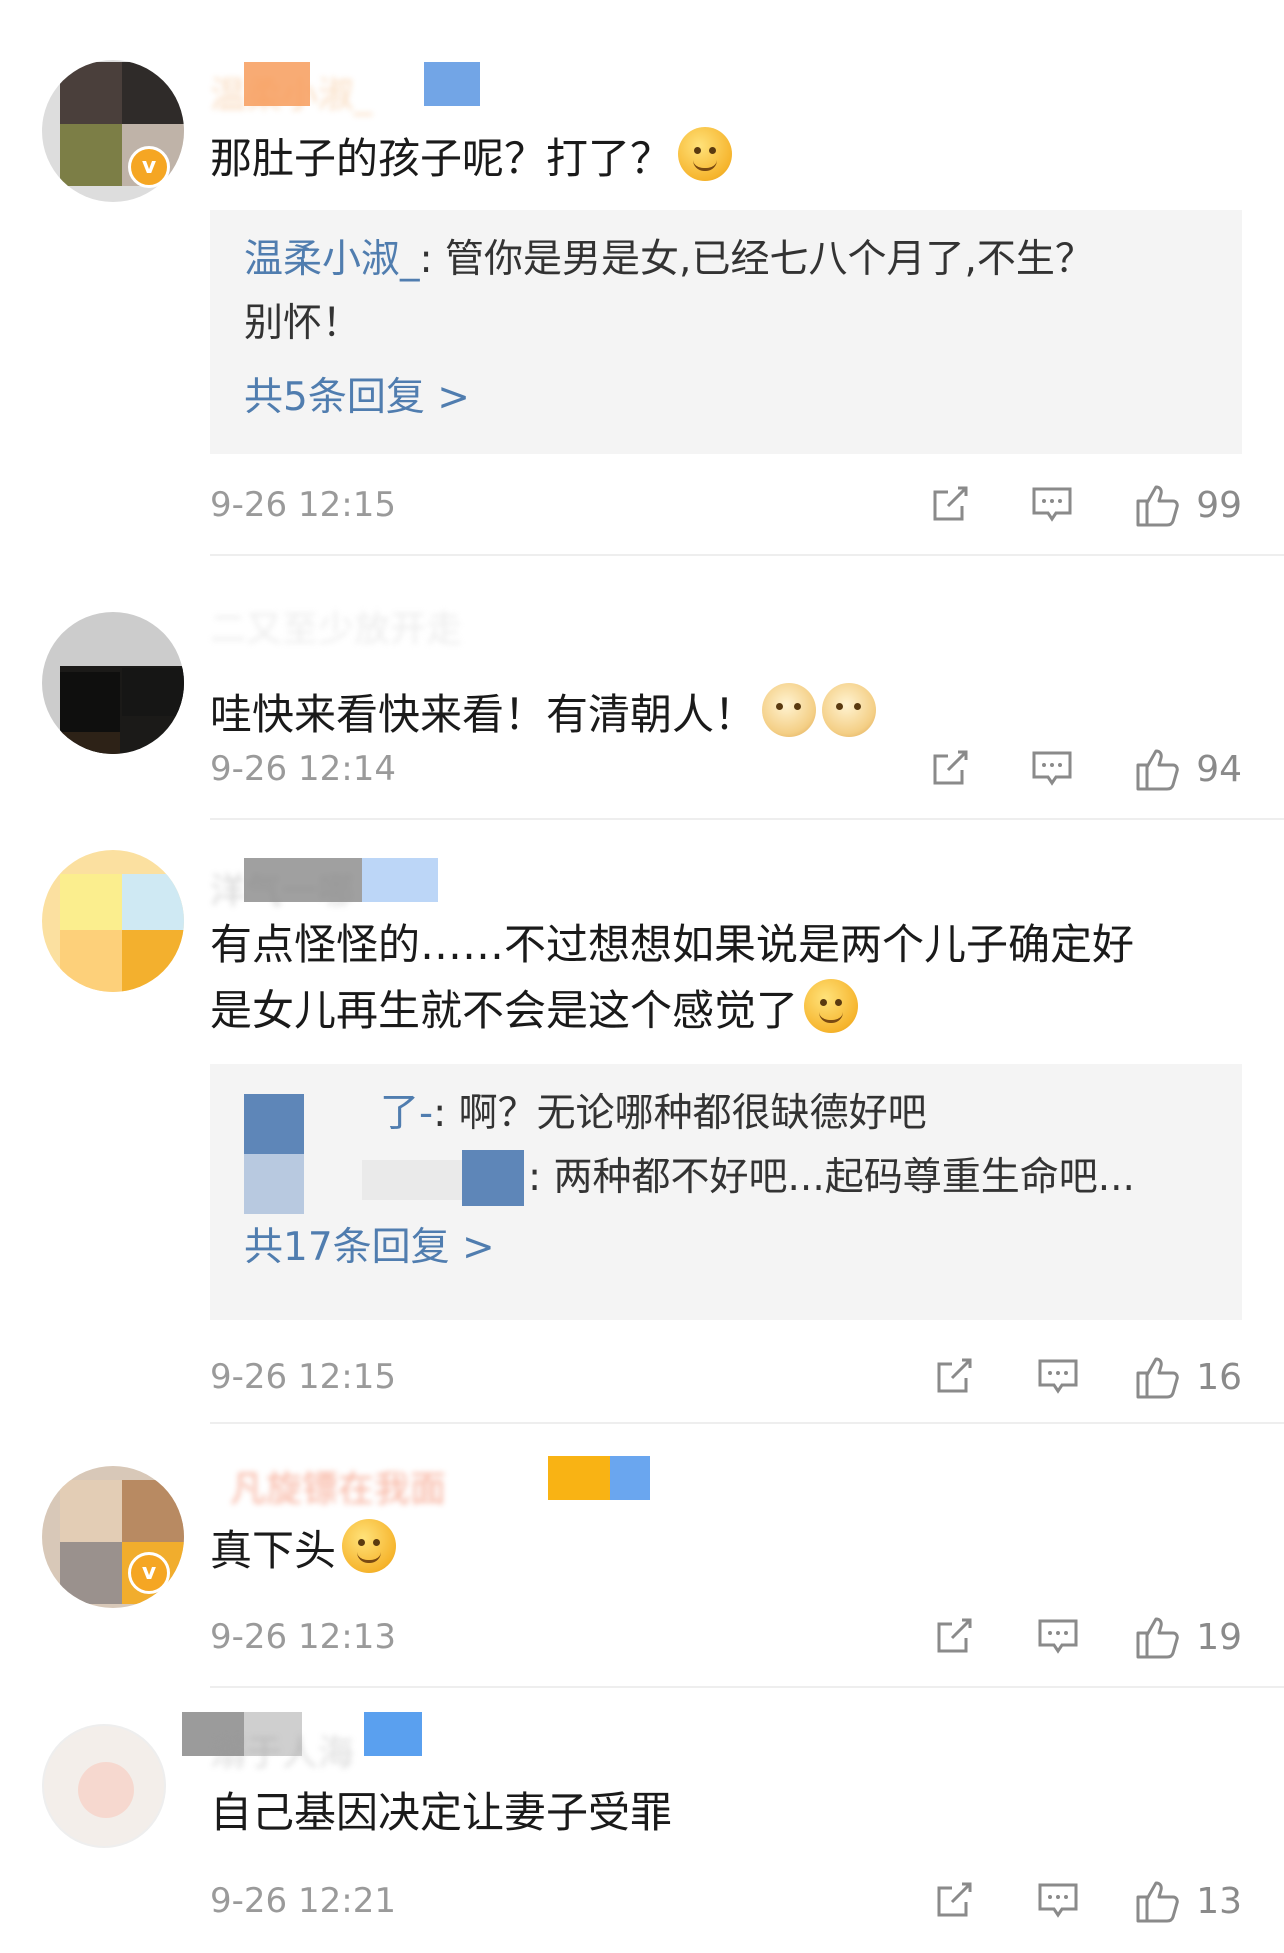  I want to click on like-button: 94, so click(1188, 769).